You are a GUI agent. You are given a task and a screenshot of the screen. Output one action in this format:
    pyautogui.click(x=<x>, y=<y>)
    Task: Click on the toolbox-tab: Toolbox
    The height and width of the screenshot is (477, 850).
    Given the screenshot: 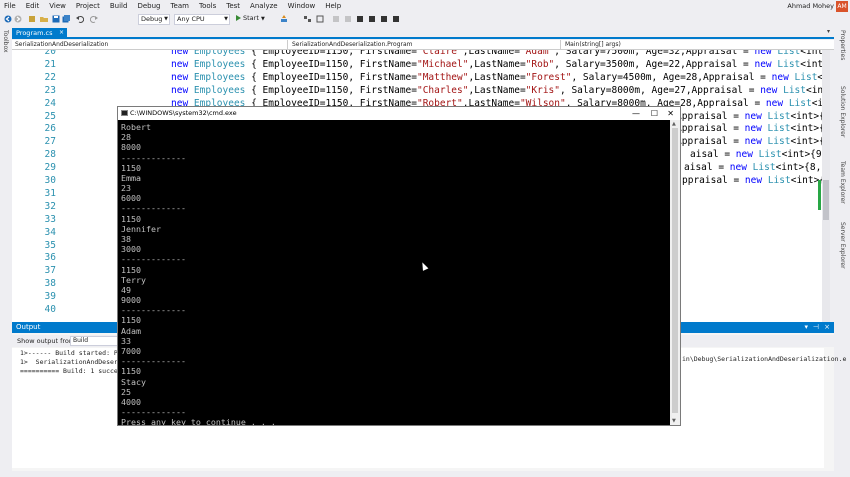 What is the action you would take?
    pyautogui.click(x=5, y=41)
    